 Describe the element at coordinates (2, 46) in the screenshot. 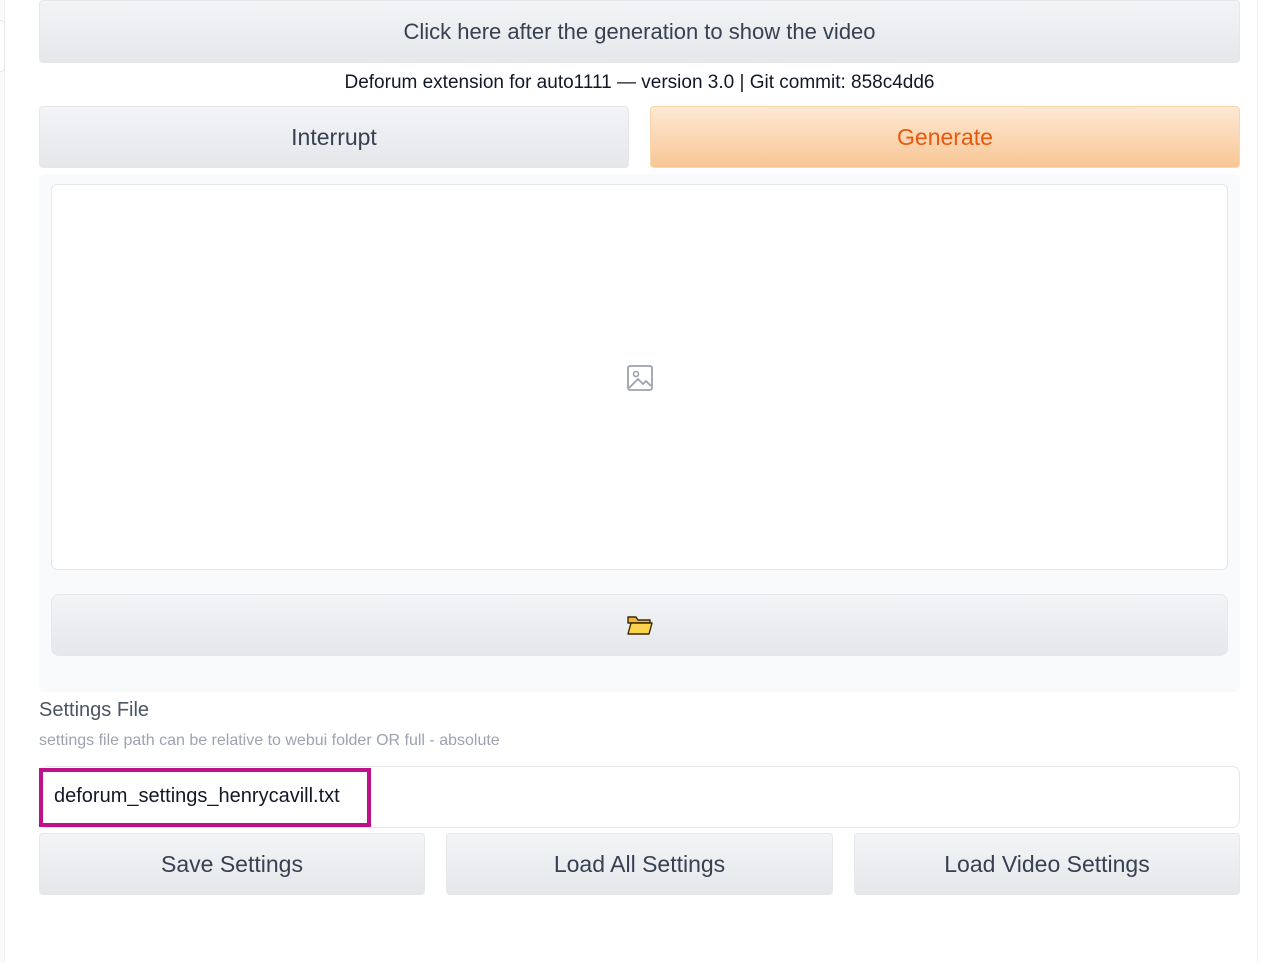

I see `left-panel-handle` at that location.